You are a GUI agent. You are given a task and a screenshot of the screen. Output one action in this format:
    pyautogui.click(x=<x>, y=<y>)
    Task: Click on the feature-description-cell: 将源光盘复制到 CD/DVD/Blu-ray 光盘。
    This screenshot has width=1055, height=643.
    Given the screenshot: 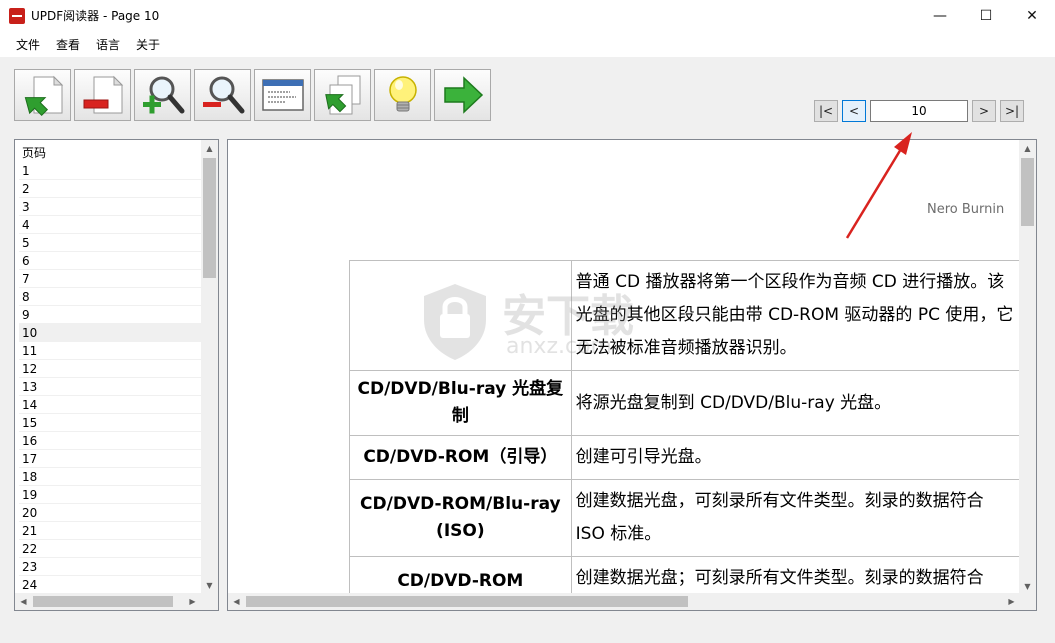 What is the action you would take?
    pyautogui.click(x=795, y=403)
    